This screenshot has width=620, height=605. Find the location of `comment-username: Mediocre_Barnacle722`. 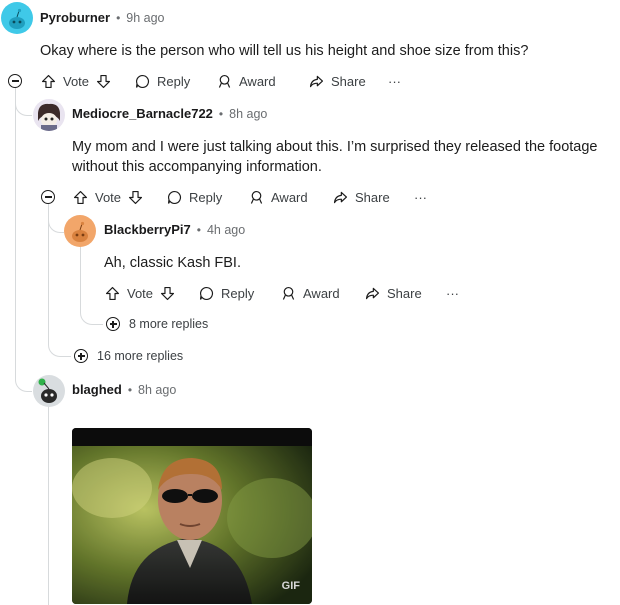

comment-username: Mediocre_Barnacle722 is located at coordinates (142, 113).